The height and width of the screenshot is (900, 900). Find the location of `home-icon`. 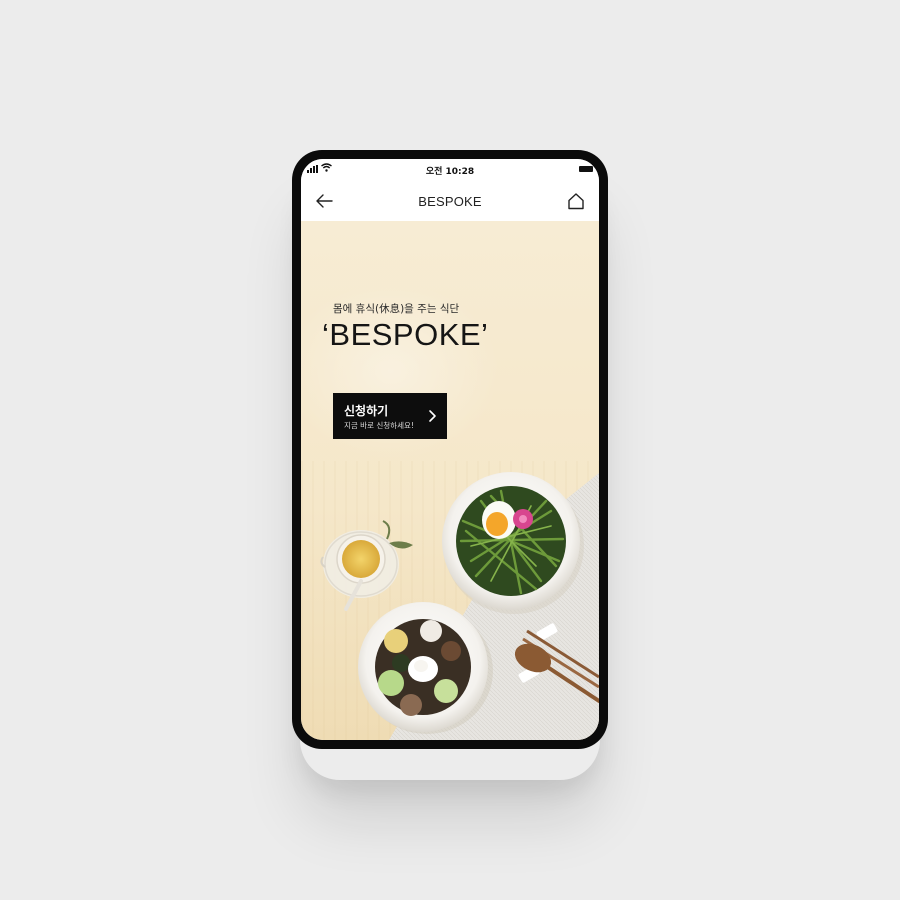

home-icon is located at coordinates (576, 201).